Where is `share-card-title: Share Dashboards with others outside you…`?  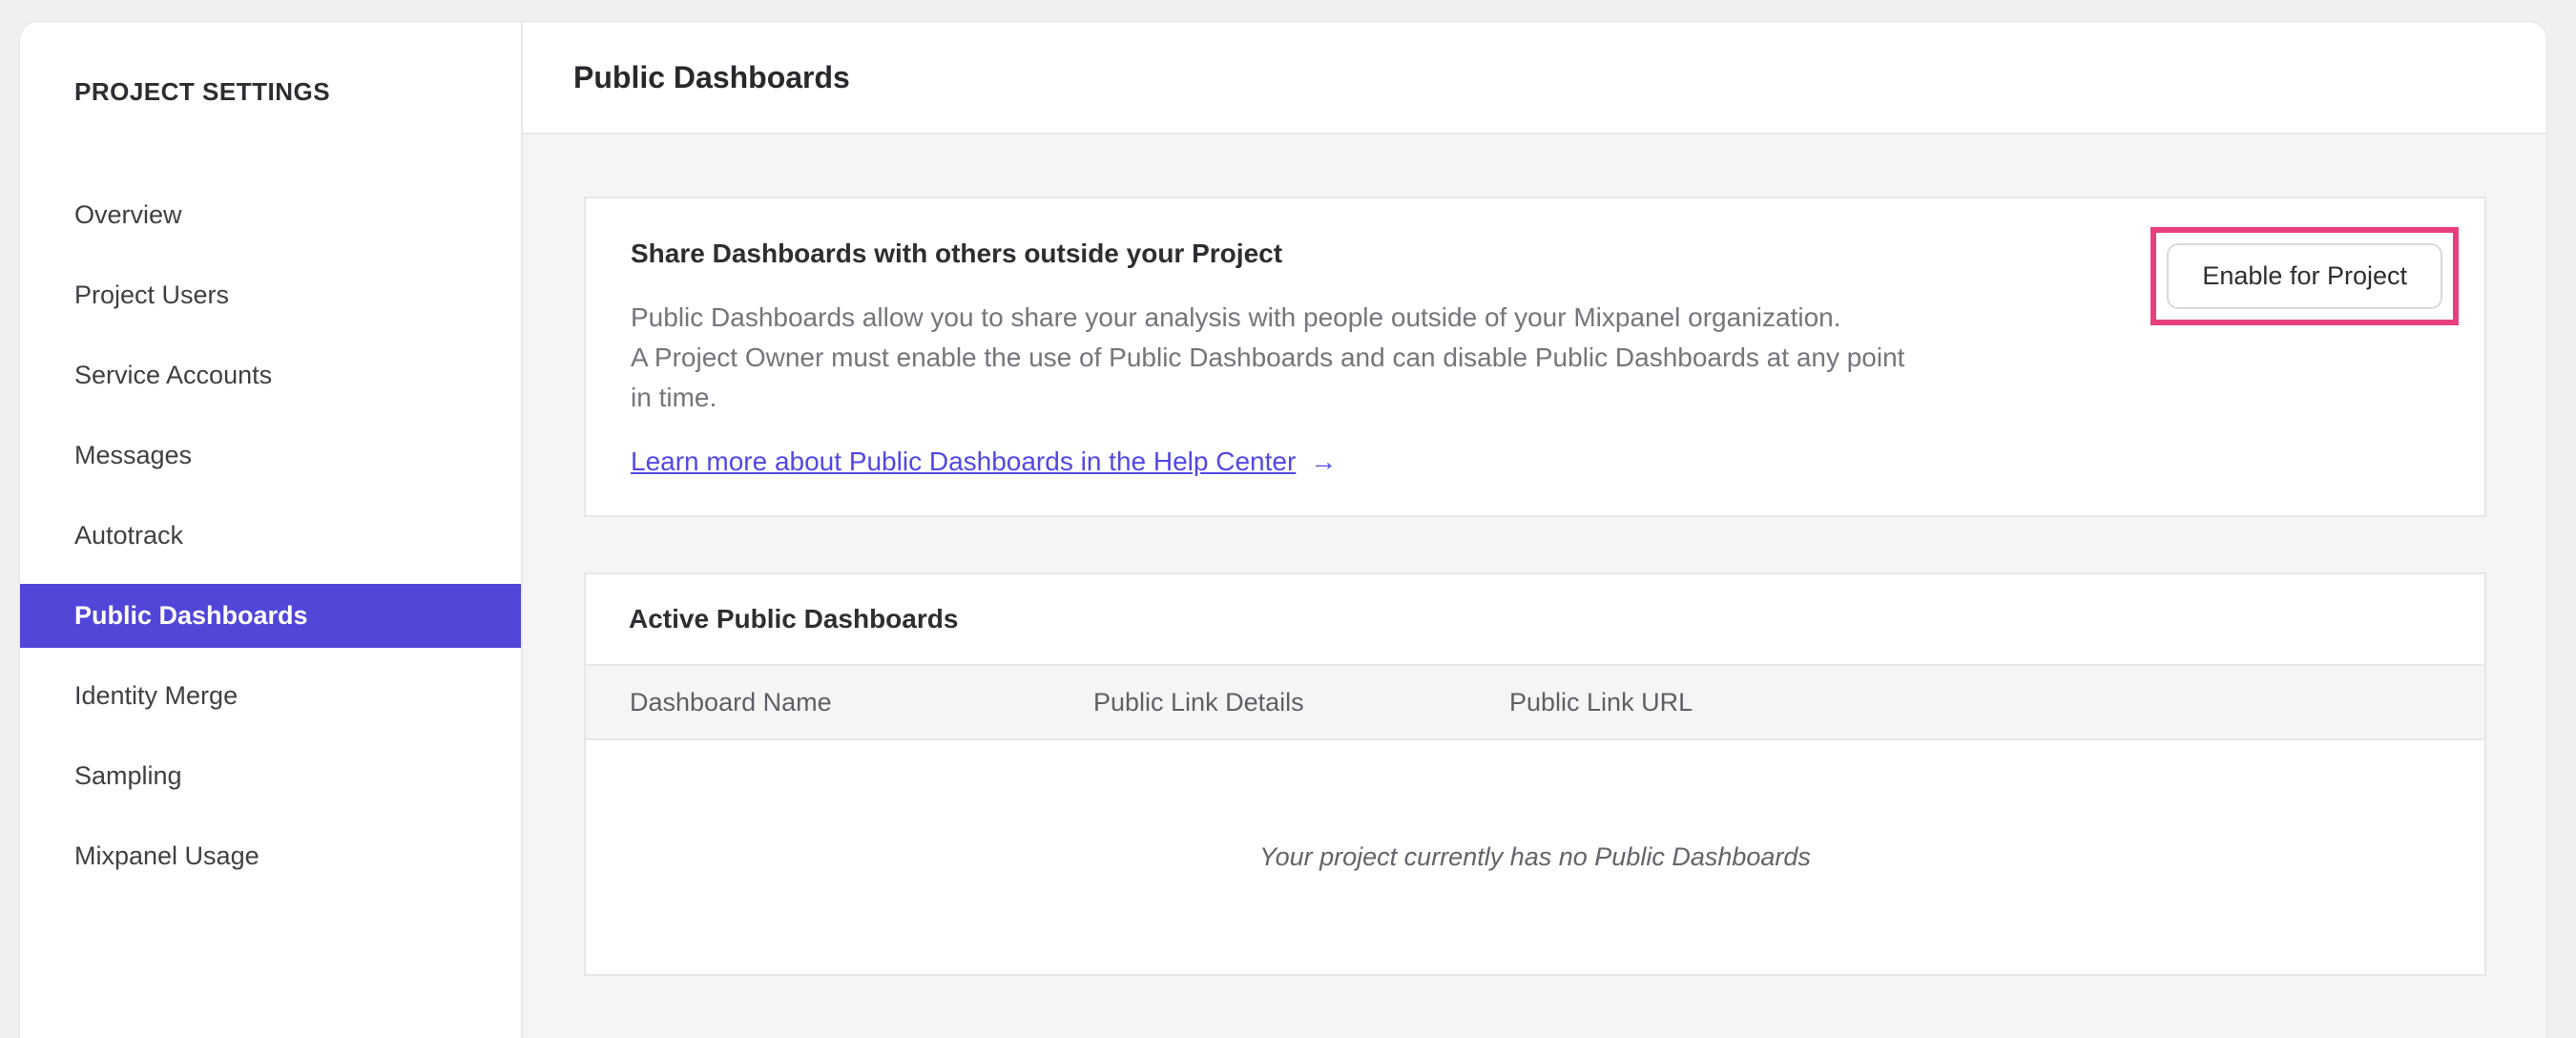 share-card-title: Share Dashboards with others outside you… is located at coordinates (957, 254).